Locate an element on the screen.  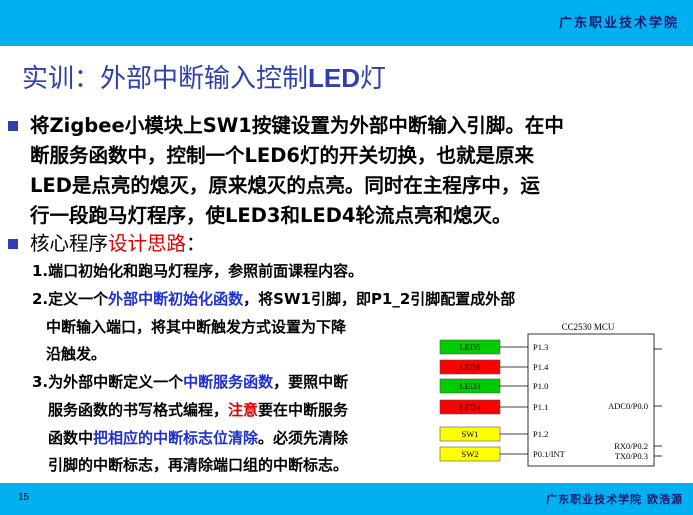
footer-text: 广东职业技术学院 欧浩源 is located at coordinates (614, 499).